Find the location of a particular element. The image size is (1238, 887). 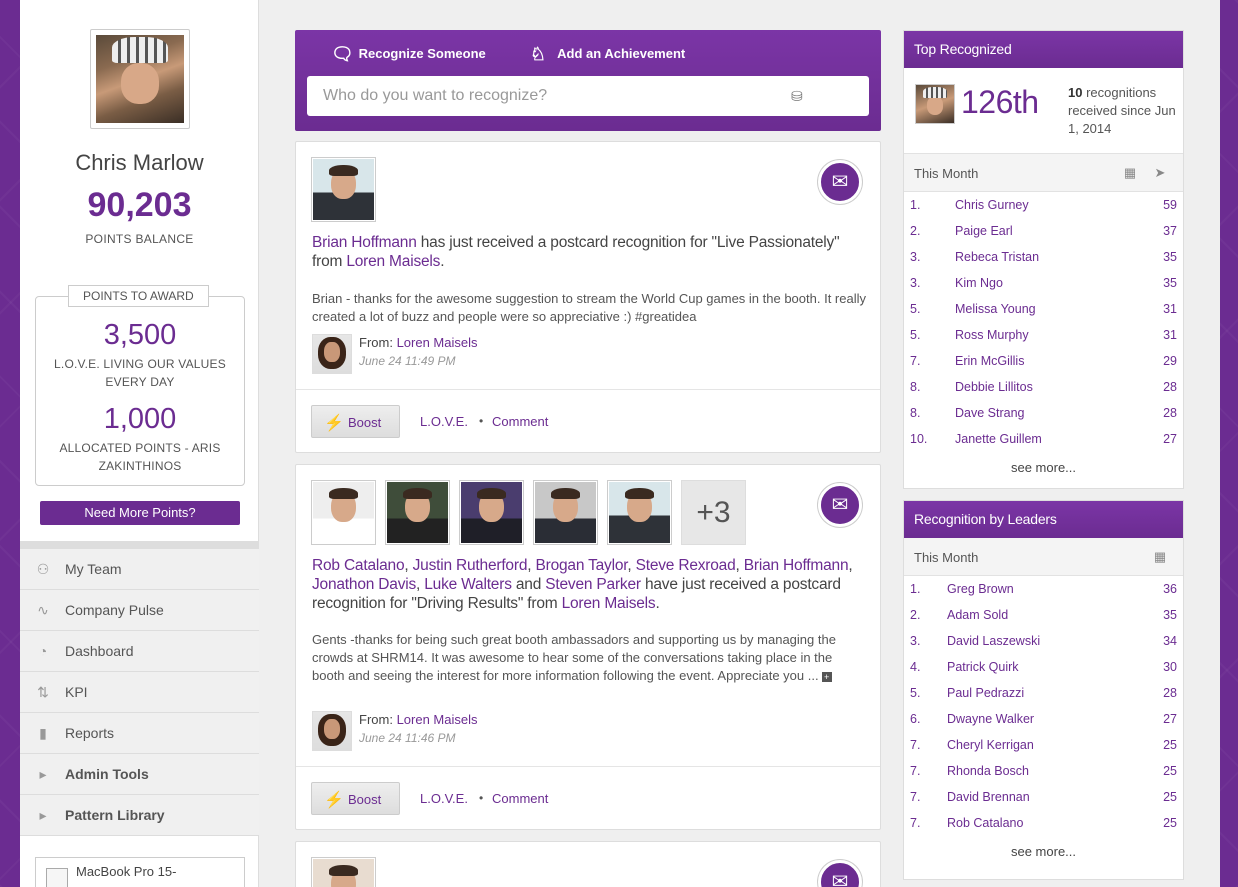

recipient-link: Brogan Taylor is located at coordinates (581, 565).